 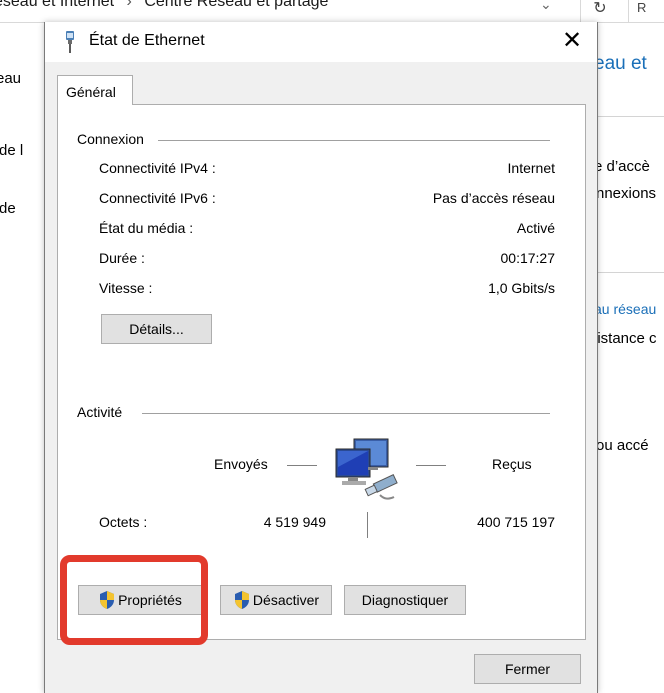 What do you see at coordinates (123, 522) in the screenshot?
I see `octets-label: Octets :` at bounding box center [123, 522].